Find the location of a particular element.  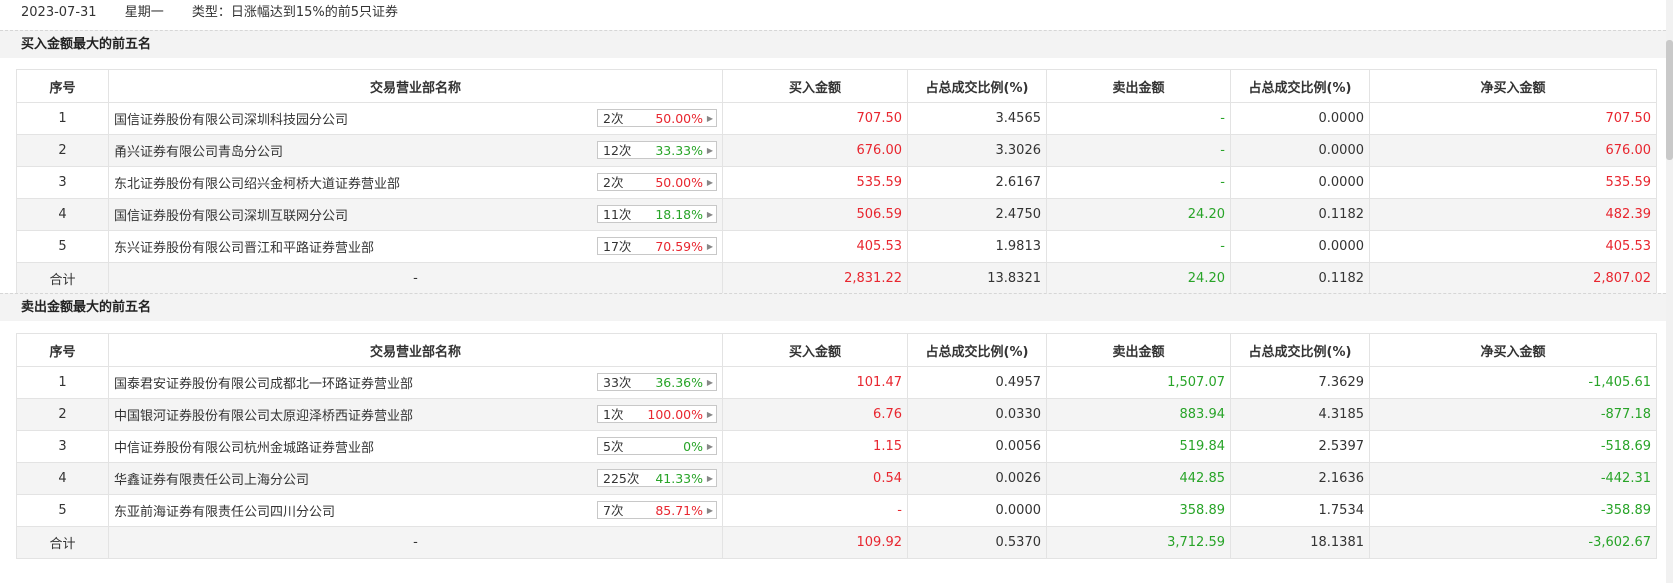

listing-count: 1次 is located at coordinates (613, 414).